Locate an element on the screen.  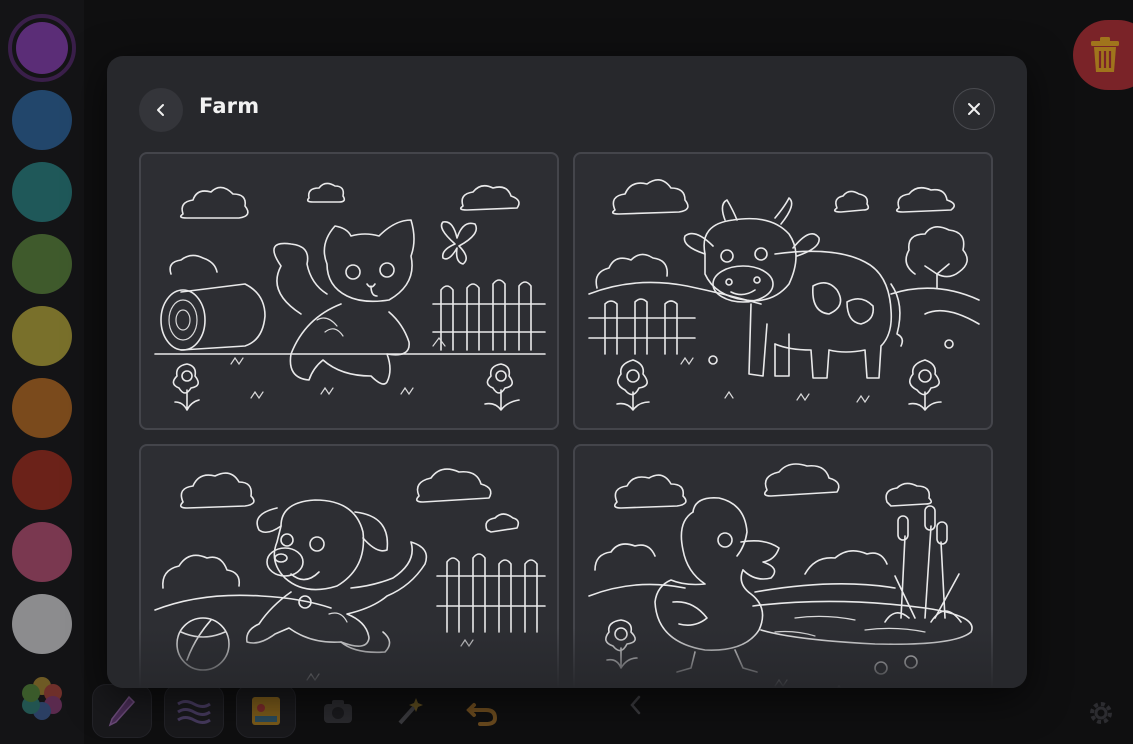
coloring-page-cow is located at coordinates (783, 291).